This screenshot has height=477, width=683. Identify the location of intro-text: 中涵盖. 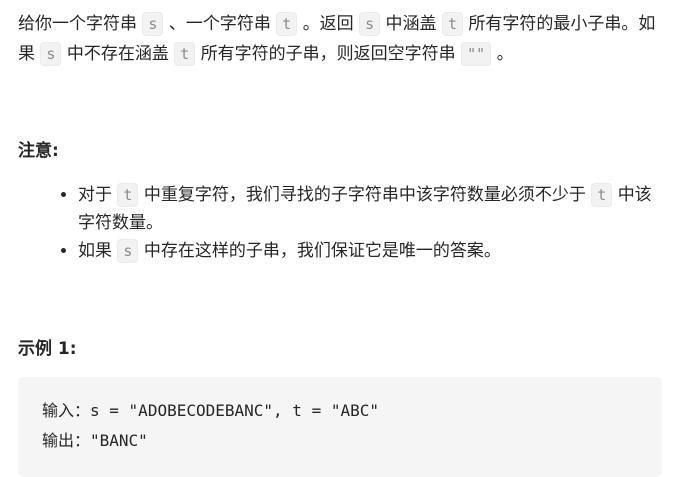
(411, 24).